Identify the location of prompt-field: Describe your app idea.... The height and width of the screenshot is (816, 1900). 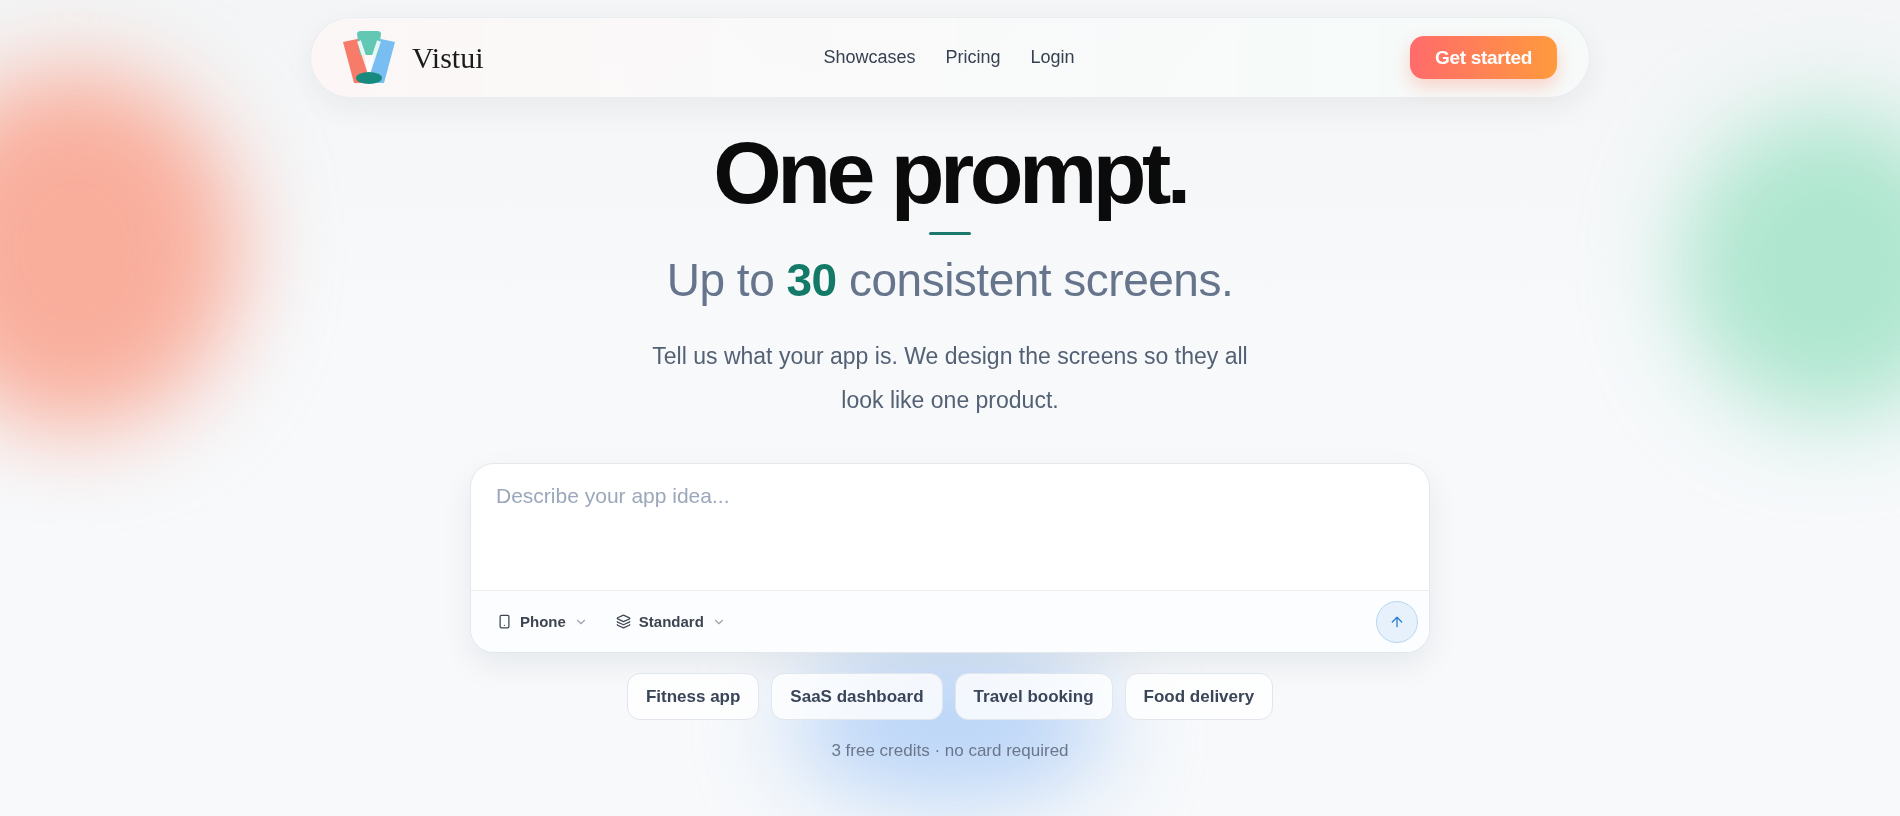
(950, 527).